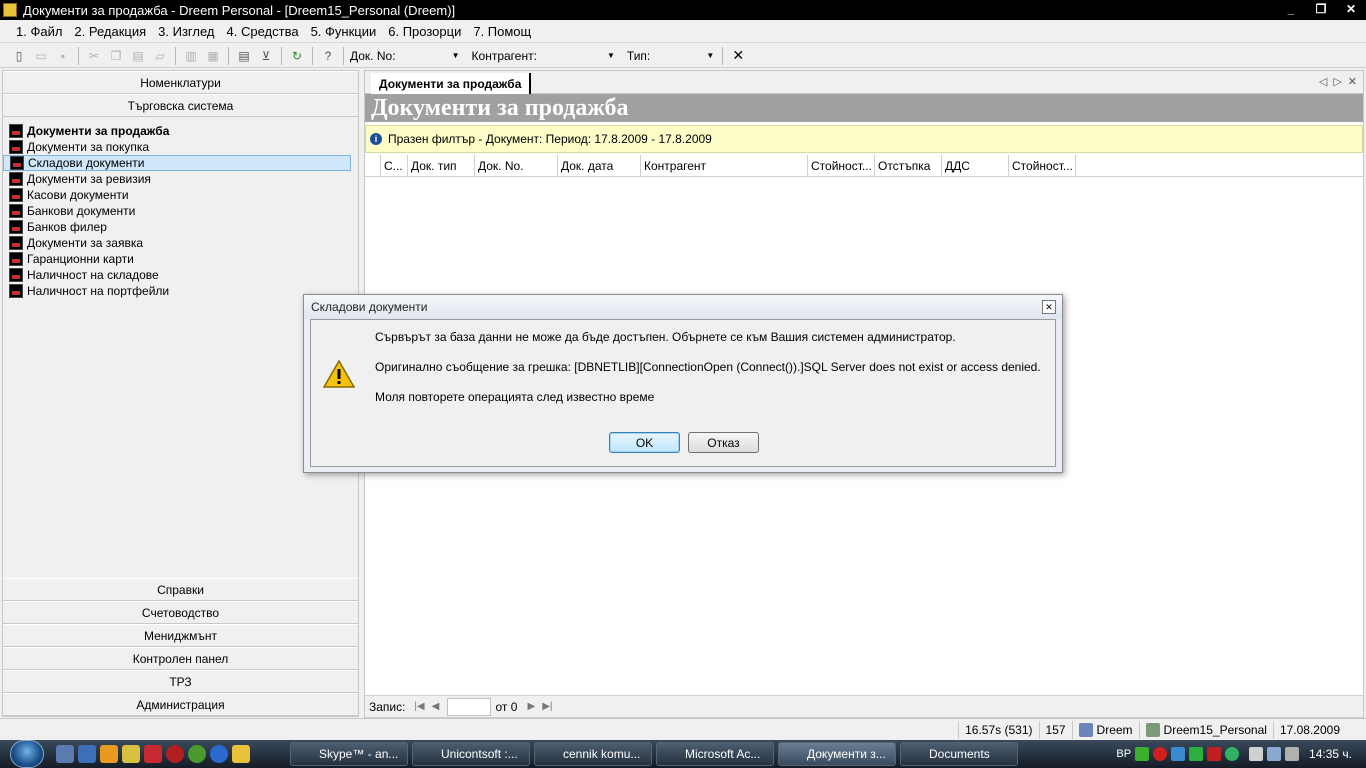 This screenshot has width=1366, height=768. Describe the element at coordinates (1142, 754) in the screenshot. I see `tray-app-icon` at that location.